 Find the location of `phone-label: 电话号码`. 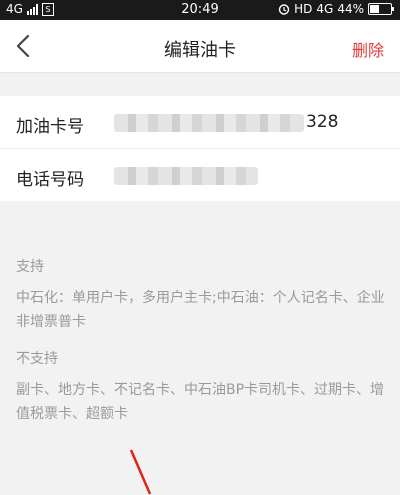

phone-label: 电话号码 is located at coordinates (50, 180).